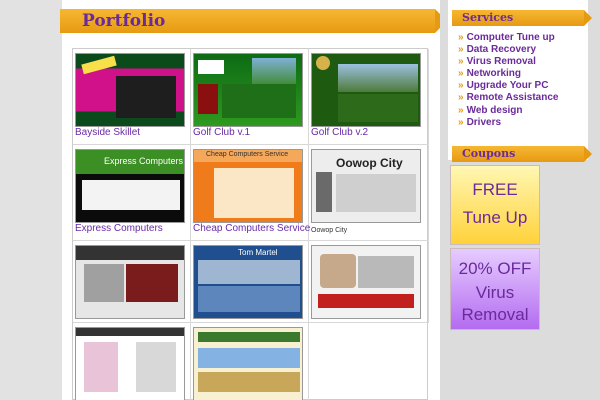  I want to click on coupons-ribbon: Coupons, so click(522, 154).